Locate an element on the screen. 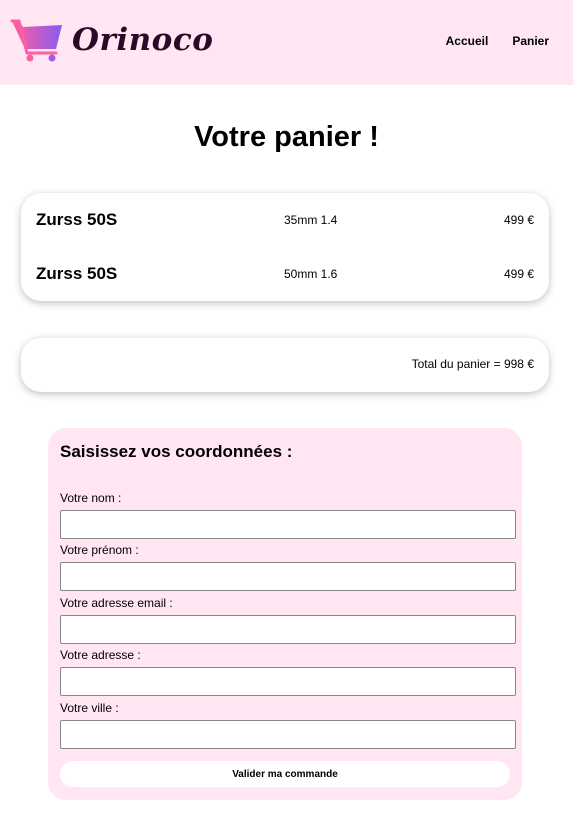 This screenshot has width=573, height=816. nav-link-cart: Panier is located at coordinates (530, 41).